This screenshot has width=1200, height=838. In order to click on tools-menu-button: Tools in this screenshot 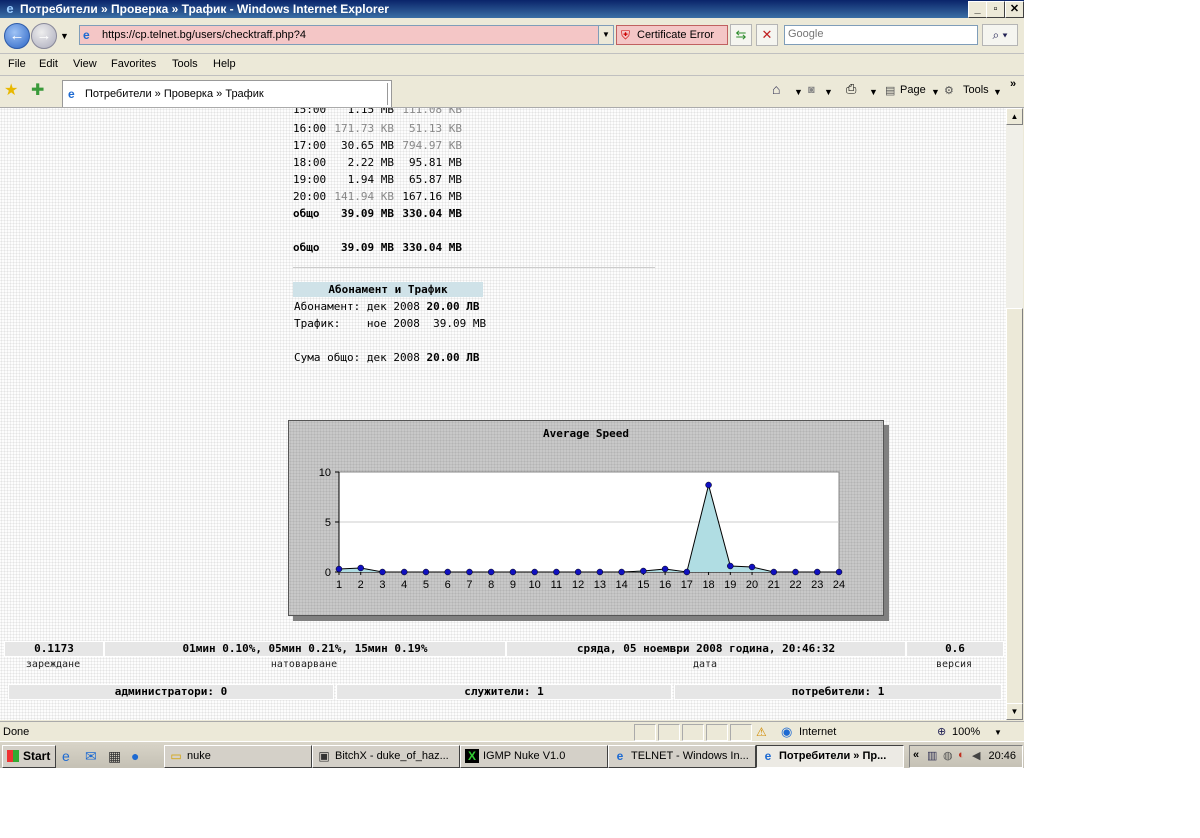, I will do `click(976, 90)`.